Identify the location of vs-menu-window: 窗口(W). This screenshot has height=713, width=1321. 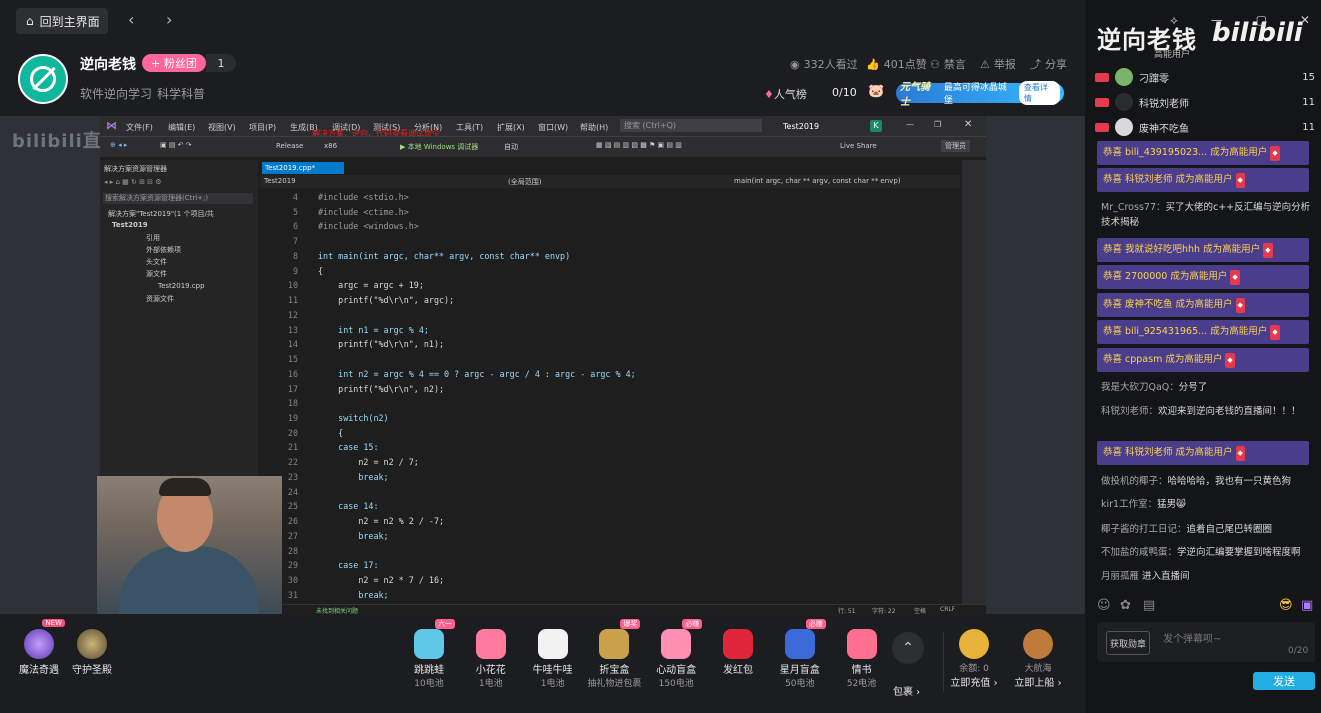
(553, 127).